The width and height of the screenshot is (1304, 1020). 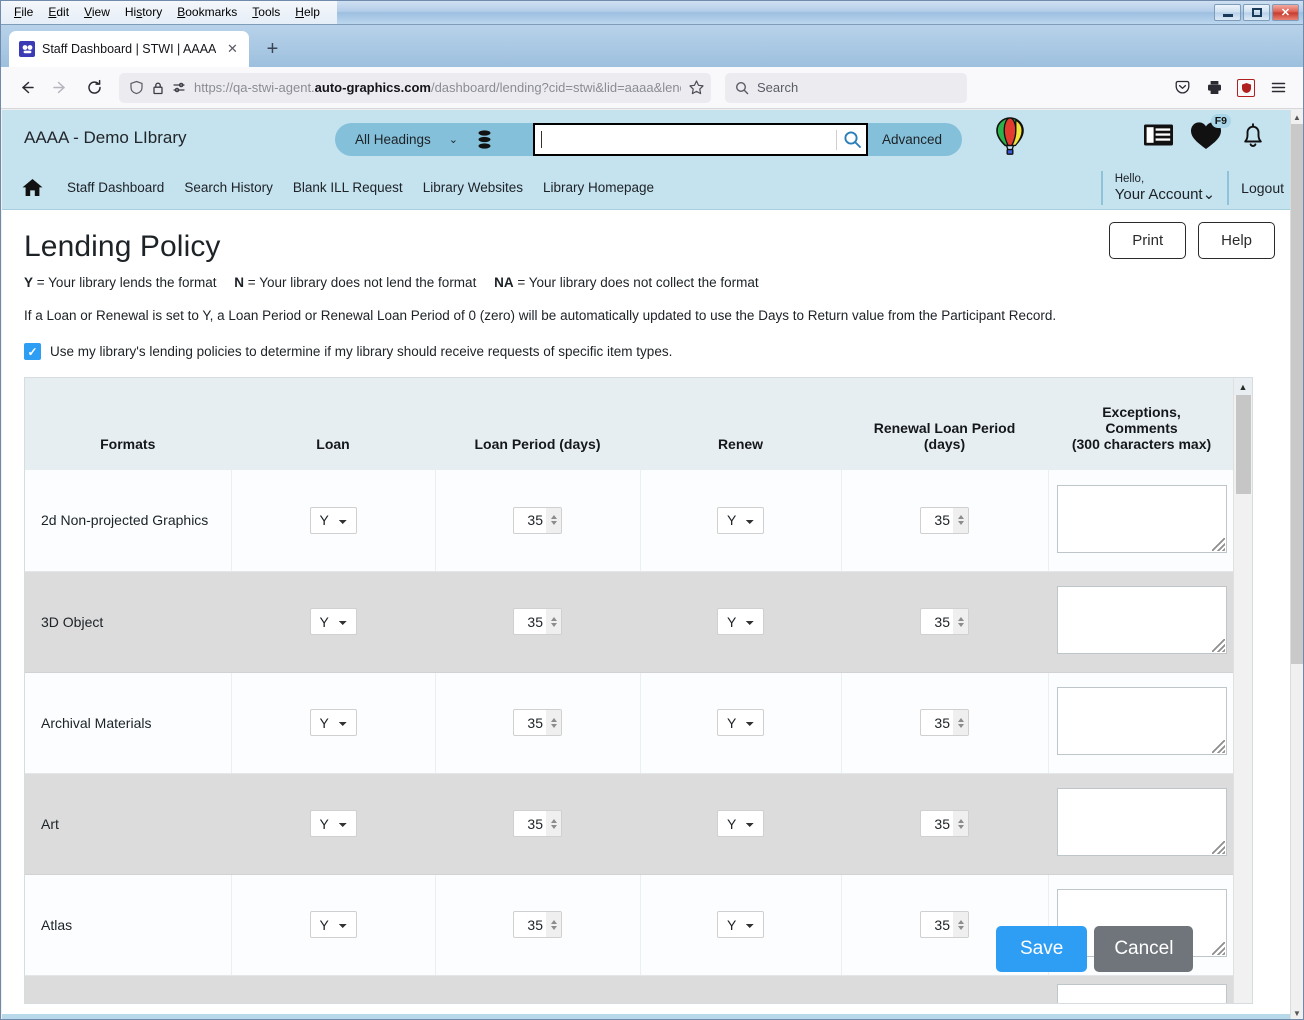 What do you see at coordinates (836, 139) in the screenshot?
I see `divider` at bounding box center [836, 139].